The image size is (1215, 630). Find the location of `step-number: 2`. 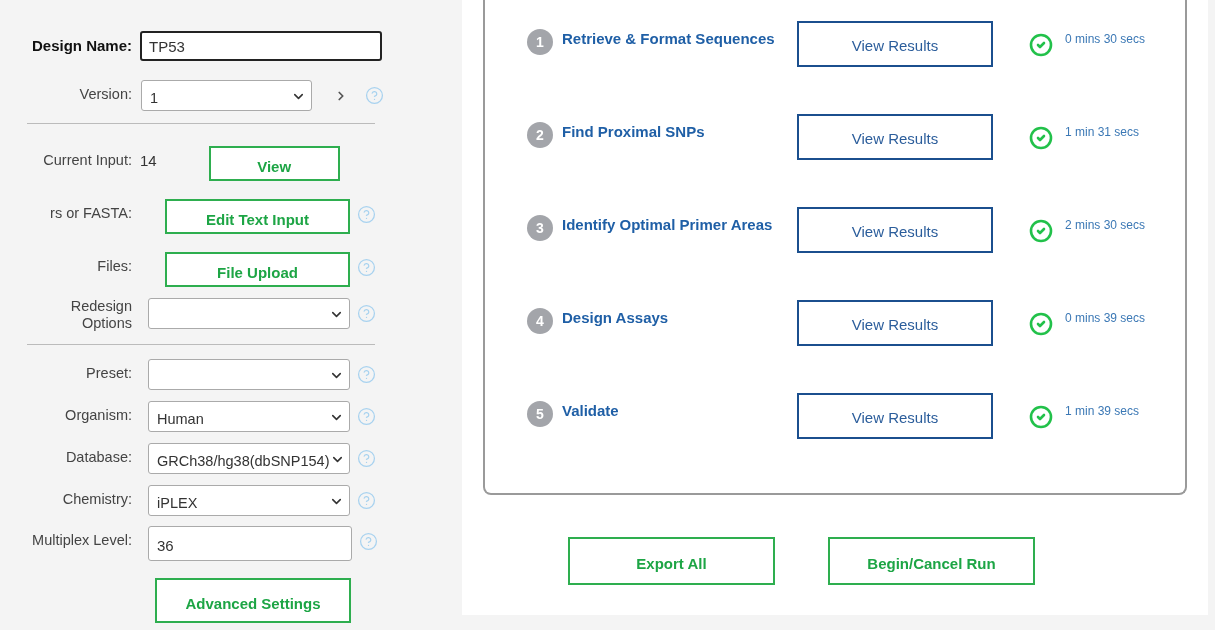

step-number: 2 is located at coordinates (540, 135).